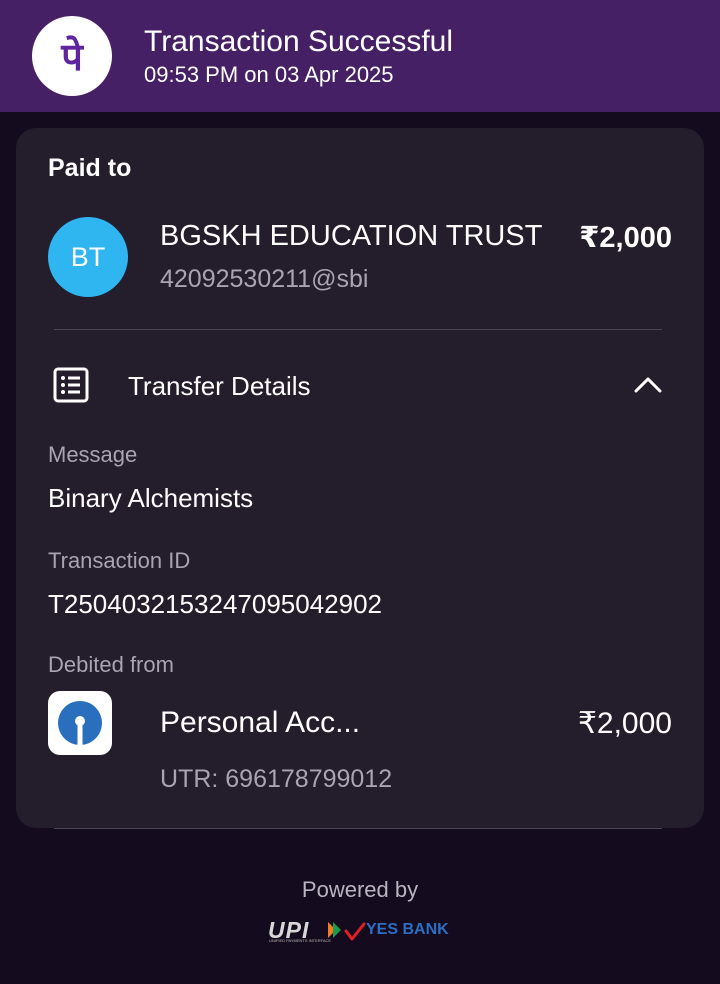 Image resolution: width=720 pixels, height=984 pixels. Describe the element at coordinates (355, 931) in the screenshot. I see `yes-bank-check-icon` at that location.